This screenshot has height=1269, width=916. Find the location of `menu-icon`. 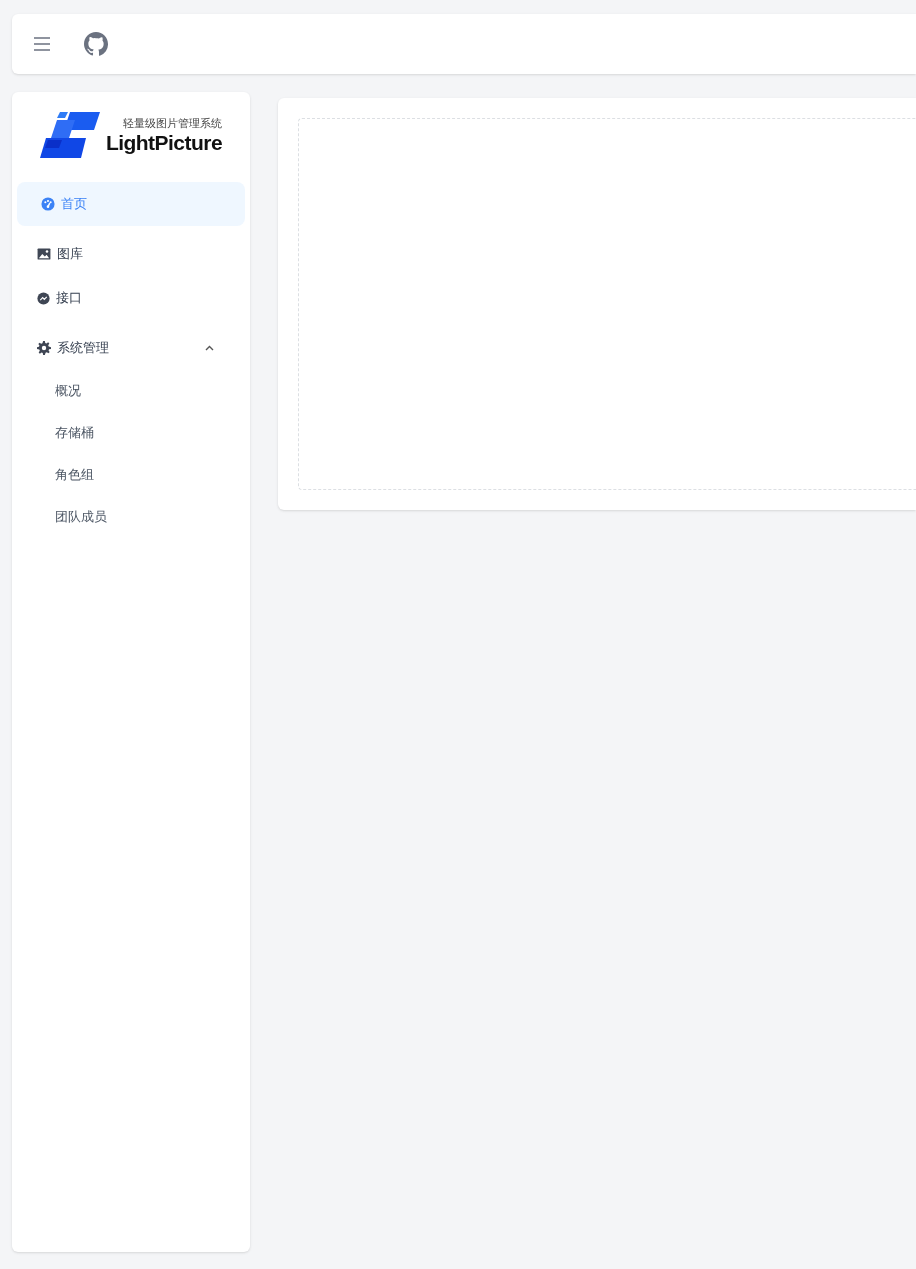

menu-icon is located at coordinates (42, 44).